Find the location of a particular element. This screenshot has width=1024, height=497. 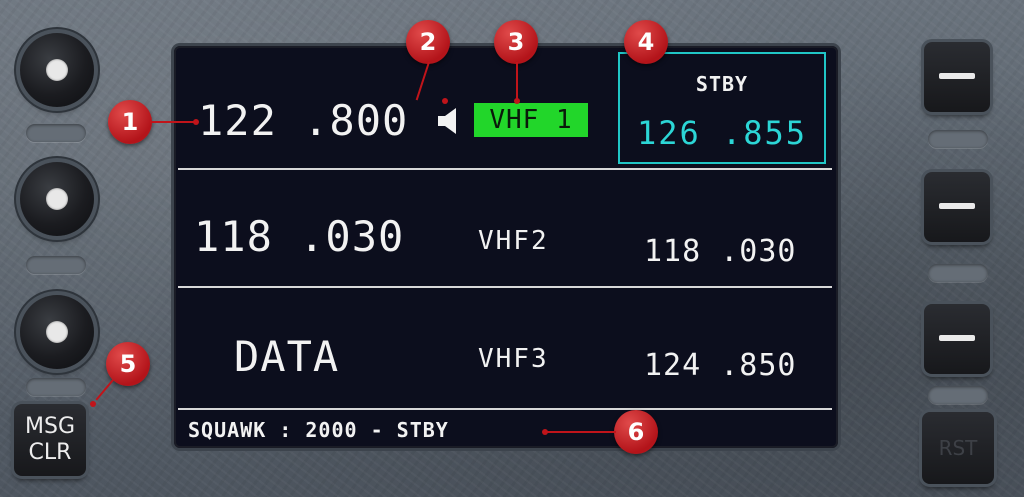

knob-bottom is located at coordinates (57, 332).